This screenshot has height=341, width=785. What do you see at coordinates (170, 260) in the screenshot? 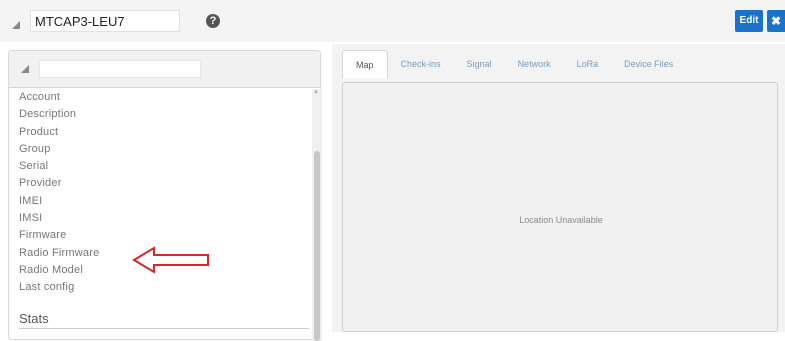
I see `red-left-arrow-icon` at bounding box center [170, 260].